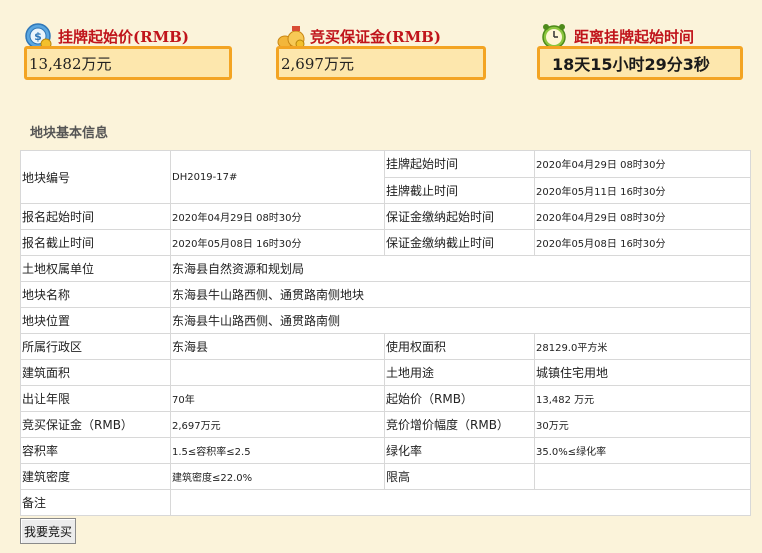  What do you see at coordinates (459, 346) in the screenshot?
I see `row-label: 使用权面积` at bounding box center [459, 346].